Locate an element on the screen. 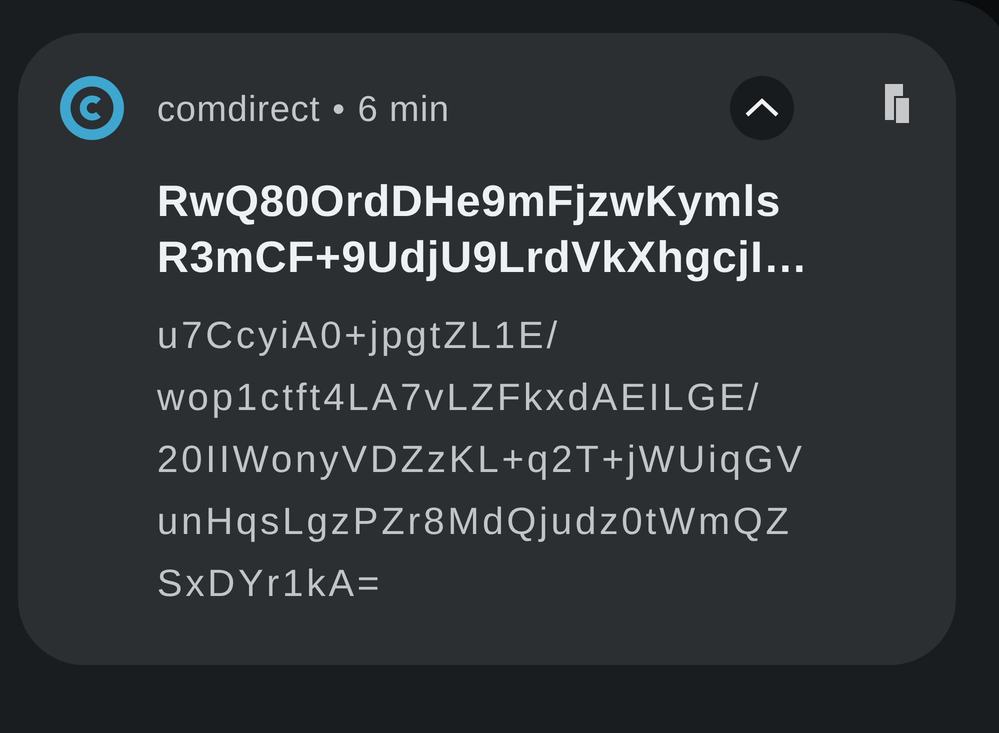 The height and width of the screenshot is (733, 999). stacked-rectangles-icon is located at coordinates (898, 104).